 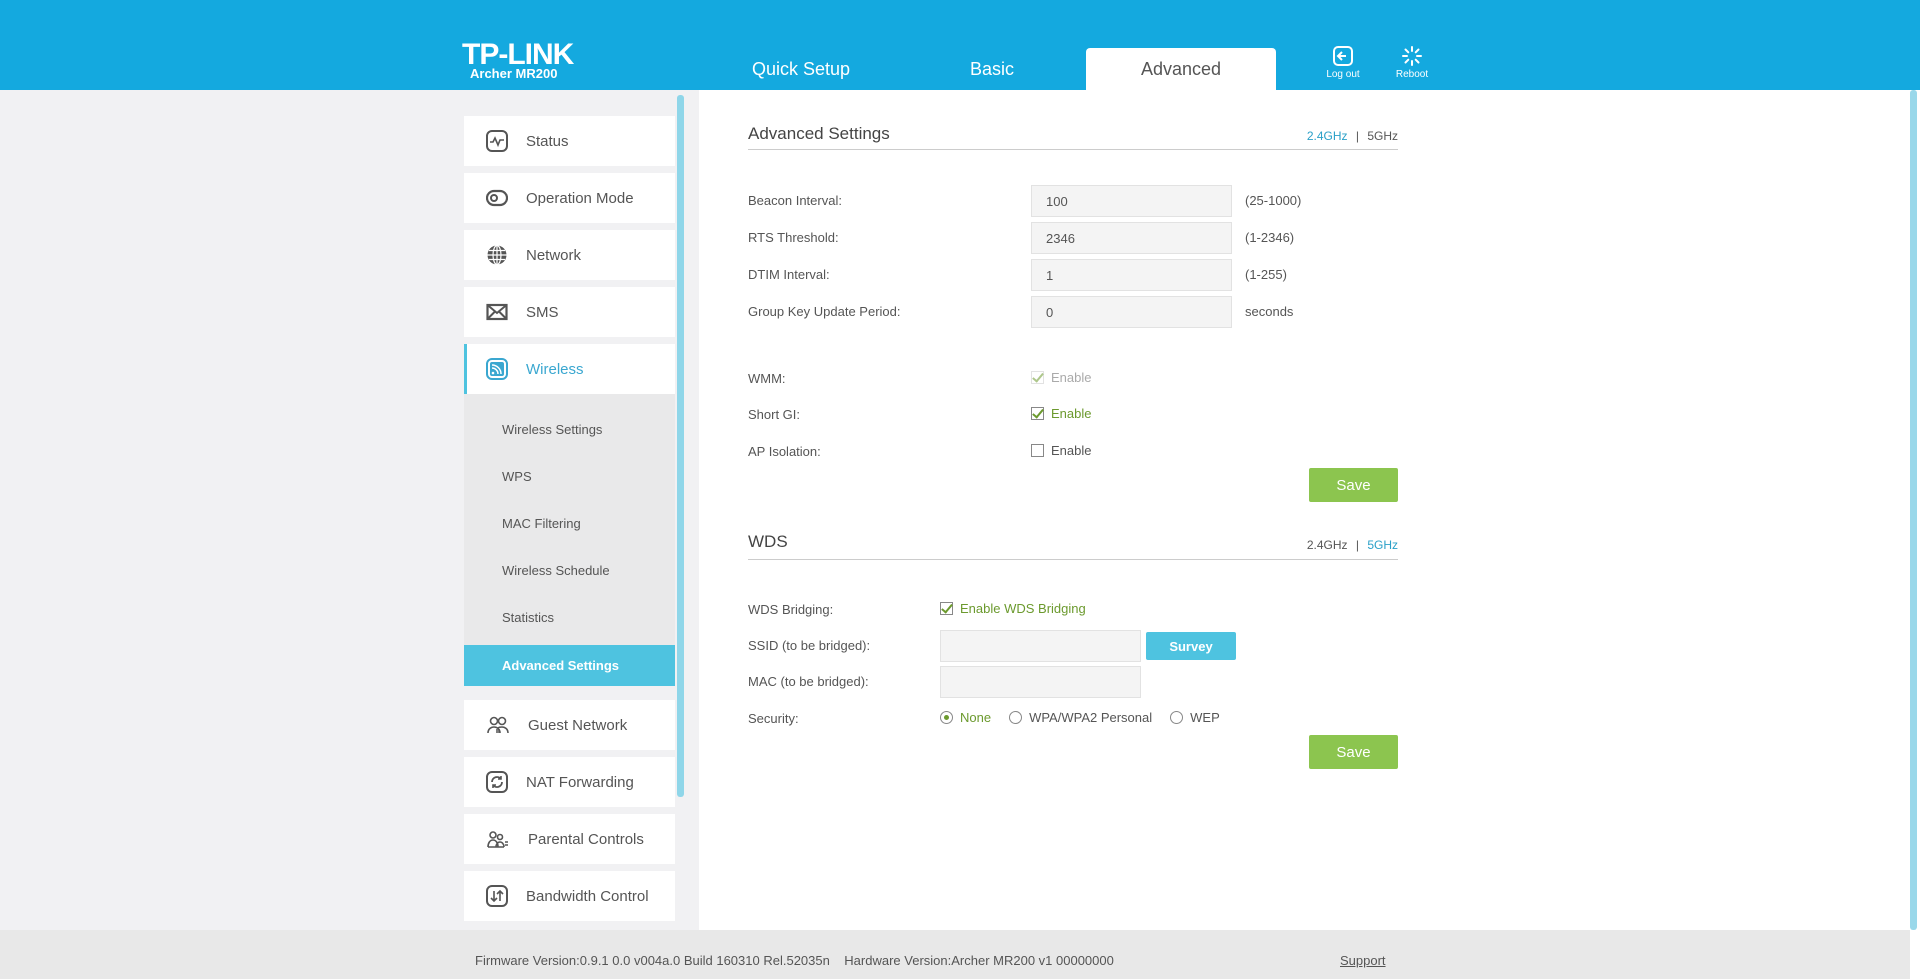 I want to click on subitem-advanced-settings: Advanced Settings, so click(x=569, y=665).